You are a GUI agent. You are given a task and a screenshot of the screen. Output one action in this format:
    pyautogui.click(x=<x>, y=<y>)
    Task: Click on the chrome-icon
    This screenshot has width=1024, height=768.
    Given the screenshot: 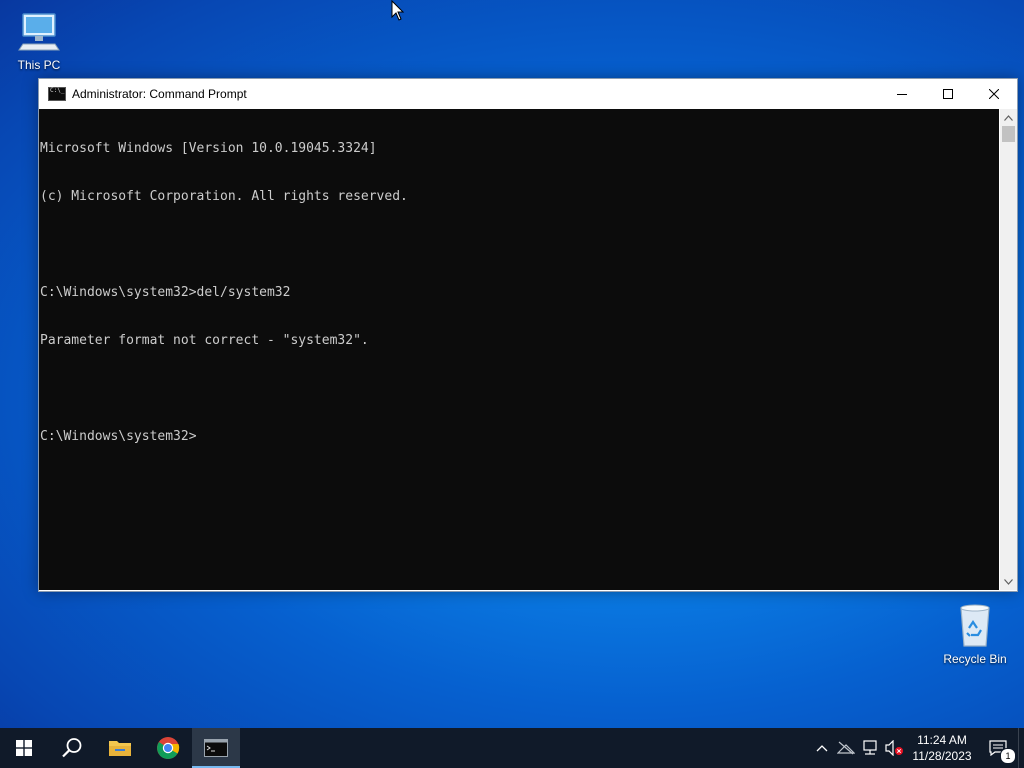 What is the action you would take?
    pyautogui.click(x=168, y=748)
    